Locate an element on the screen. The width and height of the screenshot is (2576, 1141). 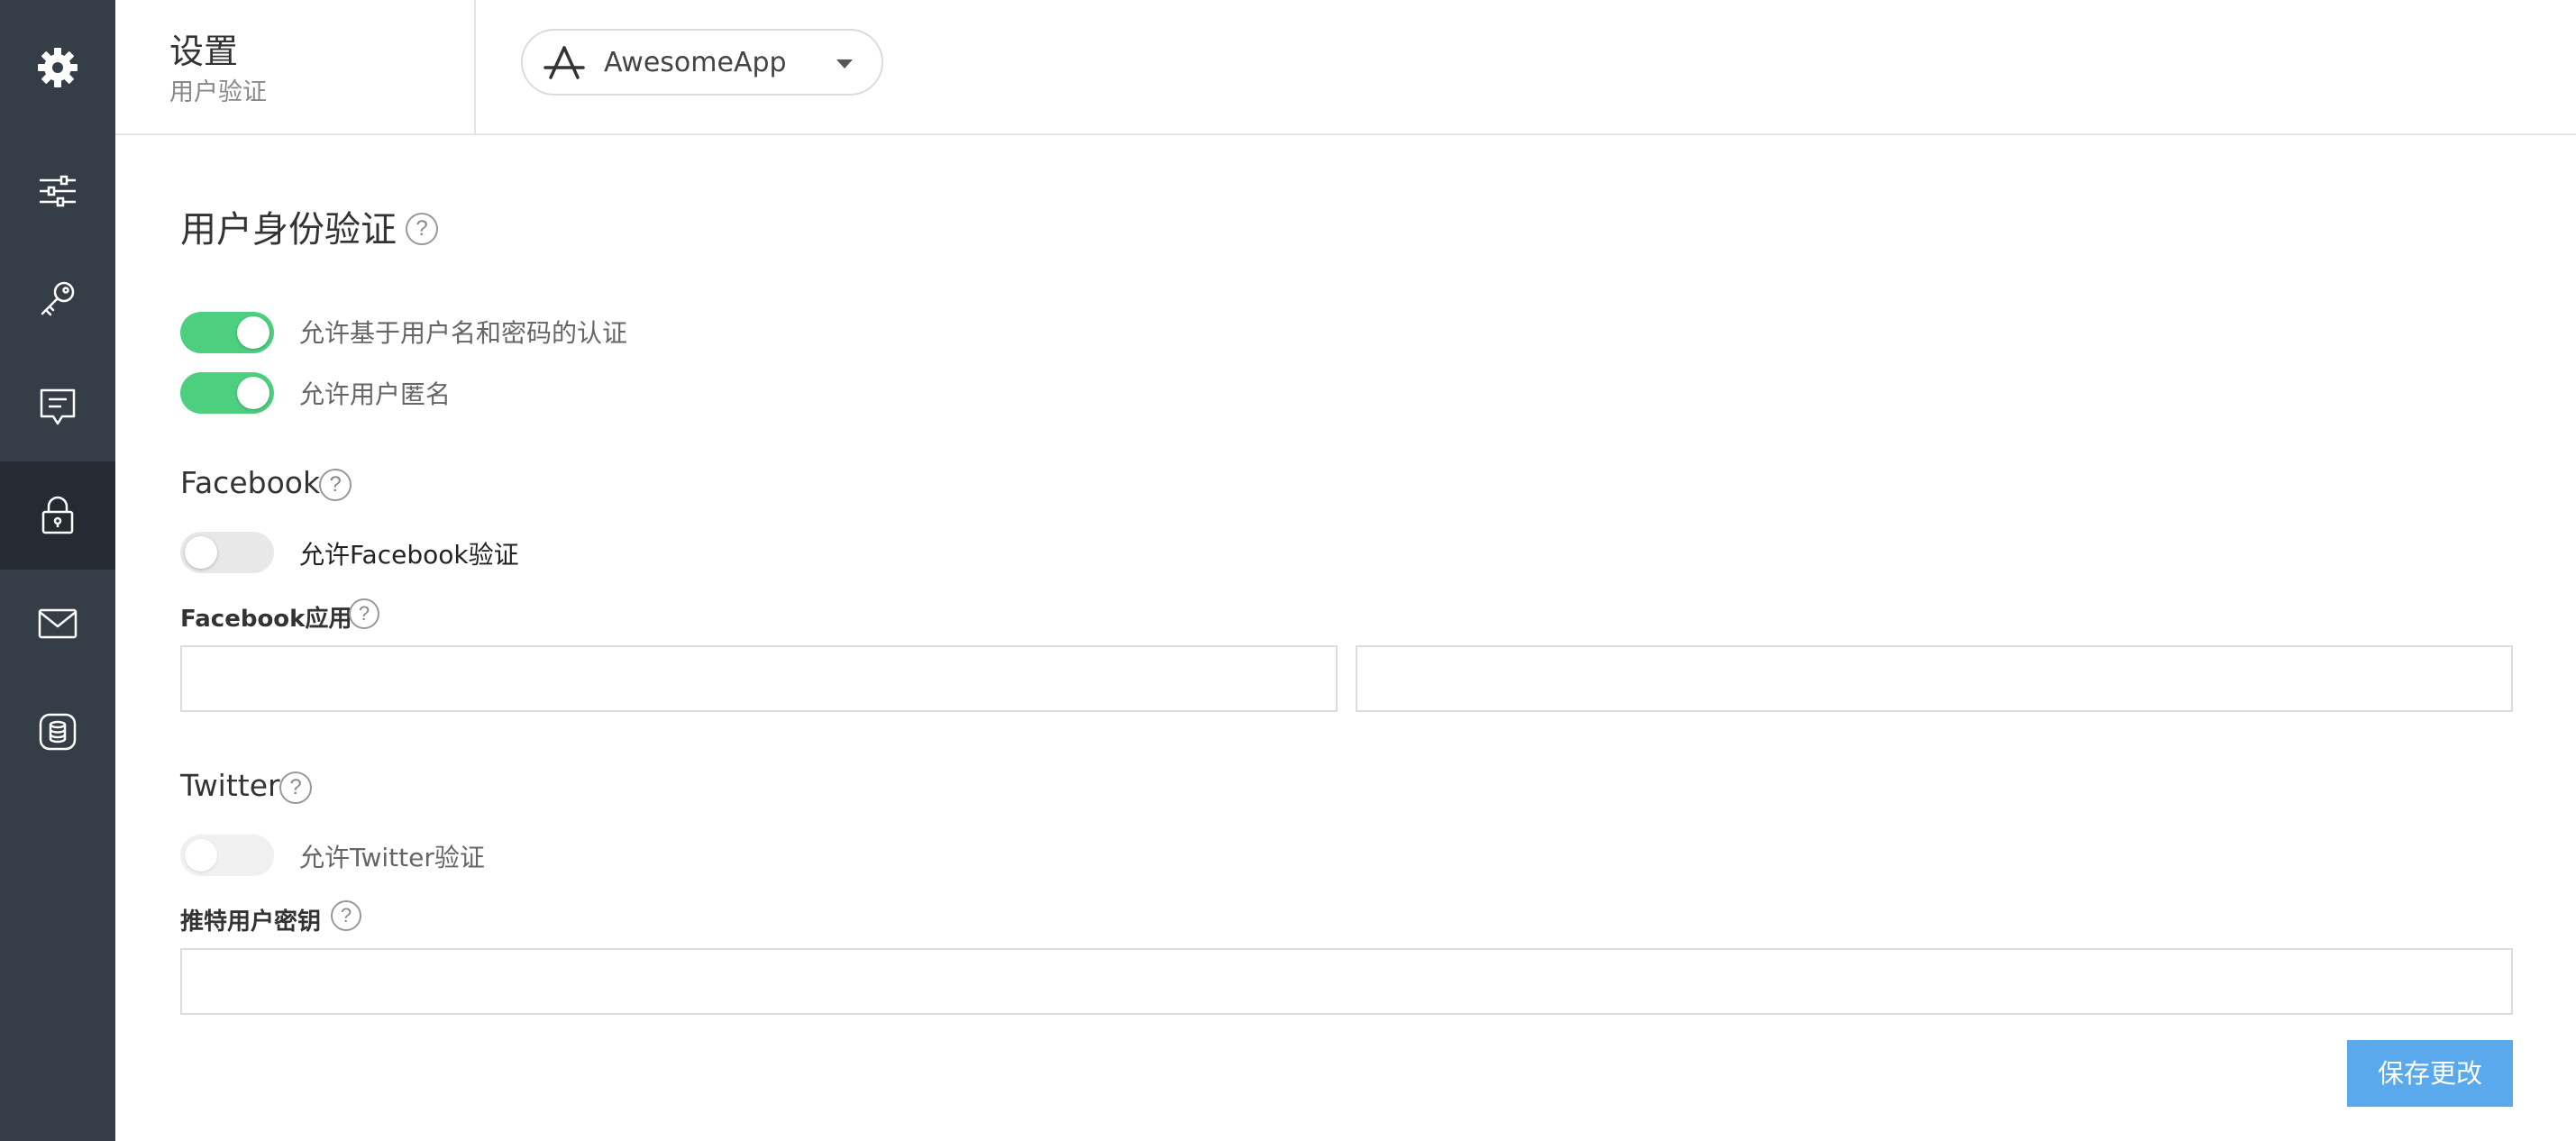
sidebar-item-database is located at coordinates (57, 732).